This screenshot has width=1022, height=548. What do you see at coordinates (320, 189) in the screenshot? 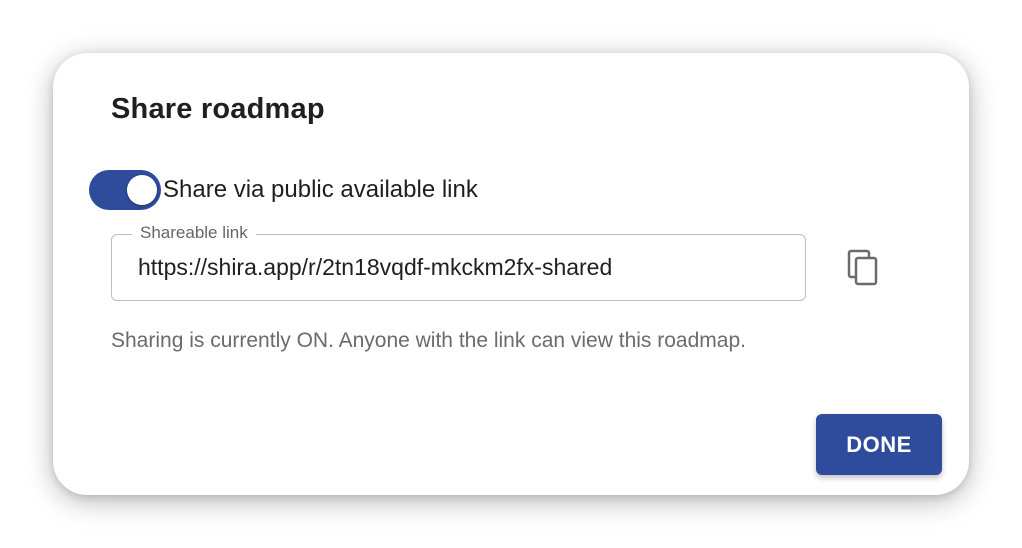
I see `public-link-toggle-label: Share via public available link` at bounding box center [320, 189].